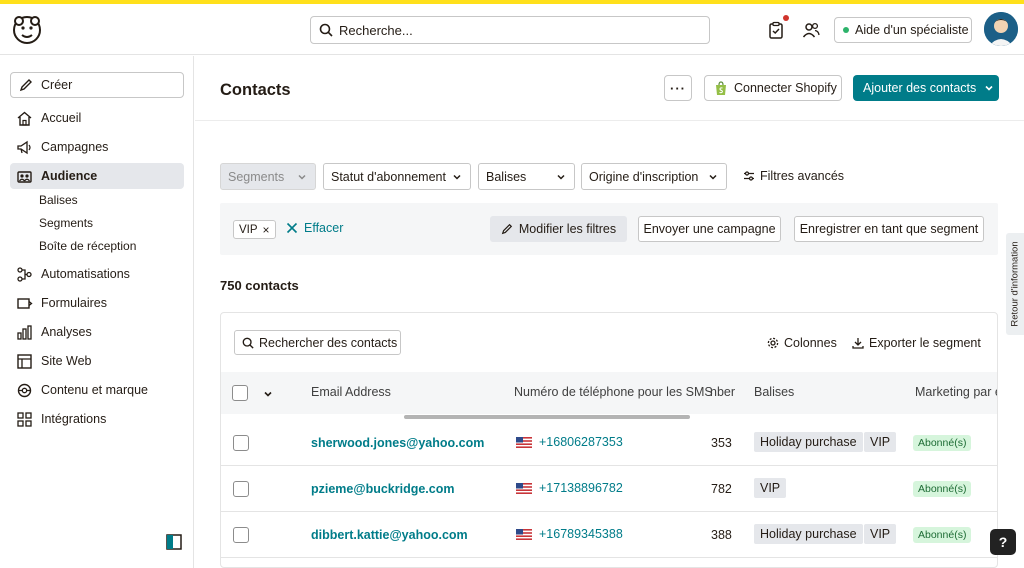  I want to click on columns-button: Colonnes, so click(802, 343).